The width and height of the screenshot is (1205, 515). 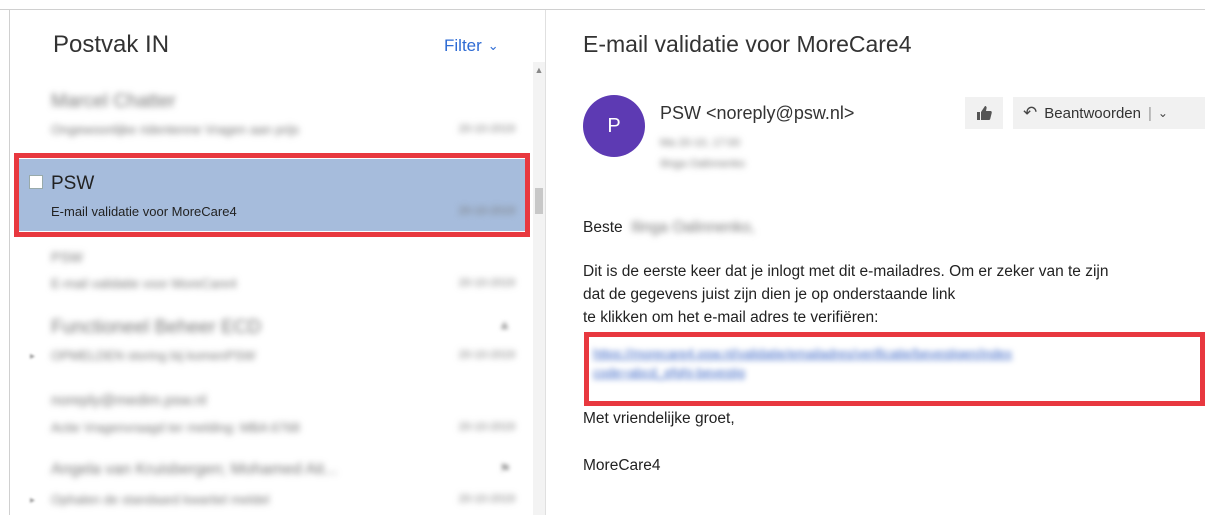 What do you see at coordinates (504, 324) in the screenshot?
I see `attachment-icon: ▲` at bounding box center [504, 324].